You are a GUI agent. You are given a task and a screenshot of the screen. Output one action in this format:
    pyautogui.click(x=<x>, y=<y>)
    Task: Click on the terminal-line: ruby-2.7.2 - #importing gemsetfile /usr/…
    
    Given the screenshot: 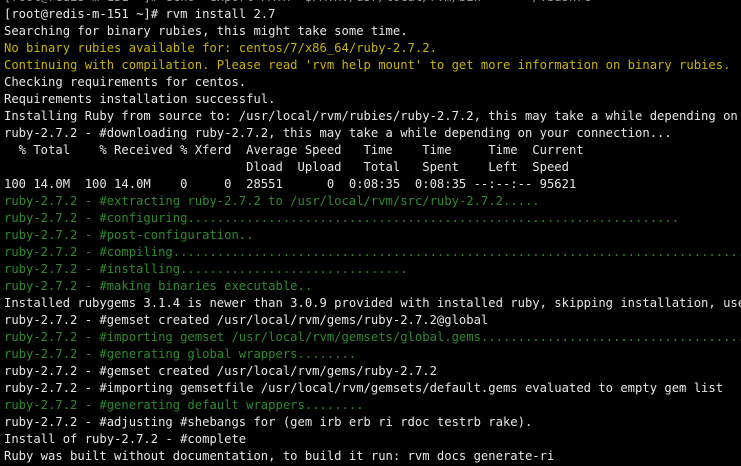 What is the action you would take?
    pyautogui.click(x=364, y=388)
    